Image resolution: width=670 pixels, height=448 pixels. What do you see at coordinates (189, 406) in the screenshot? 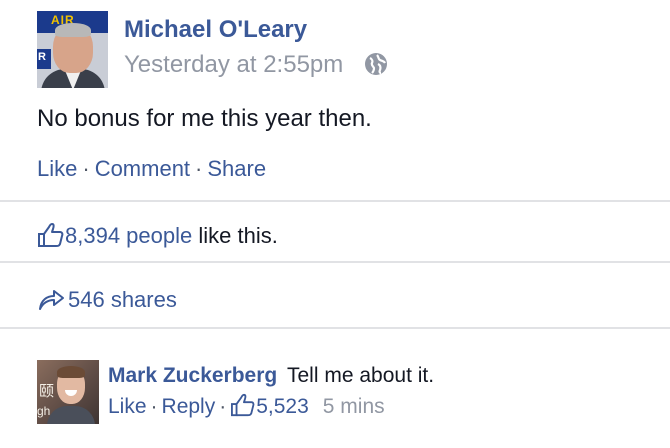
I see `comment-reply-link: Reply` at bounding box center [189, 406].